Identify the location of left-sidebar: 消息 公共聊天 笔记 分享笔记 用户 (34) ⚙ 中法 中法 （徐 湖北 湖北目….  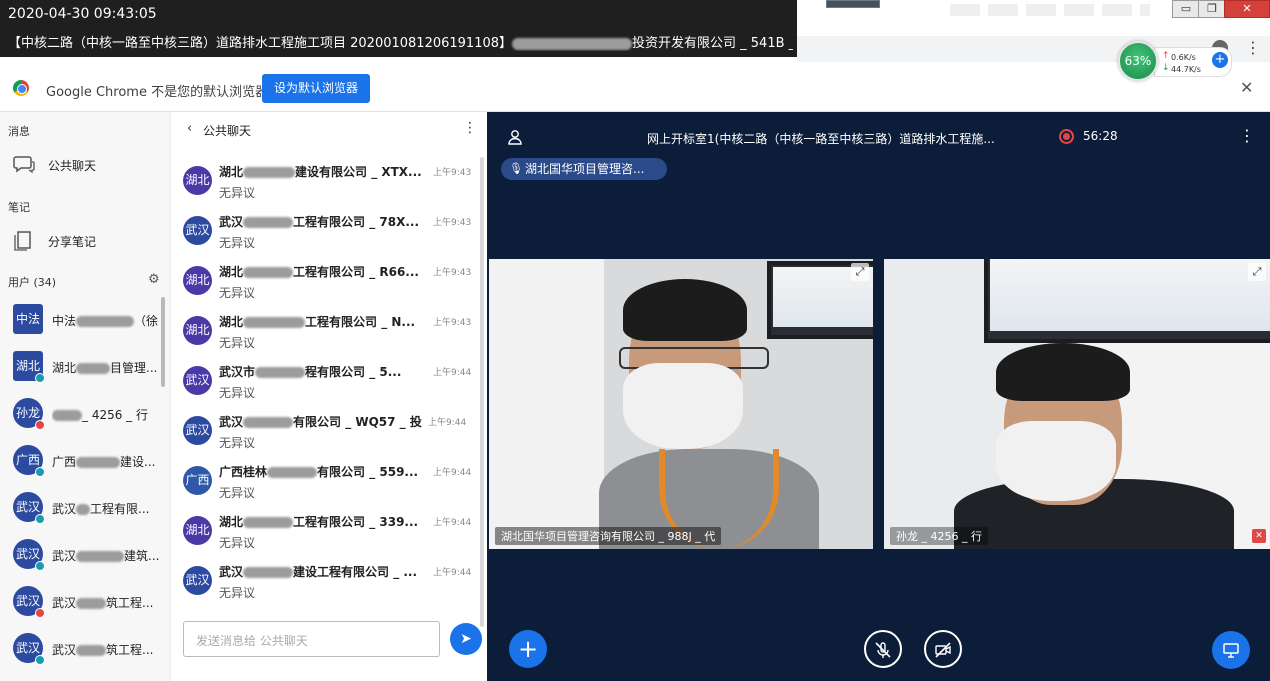
(85, 396).